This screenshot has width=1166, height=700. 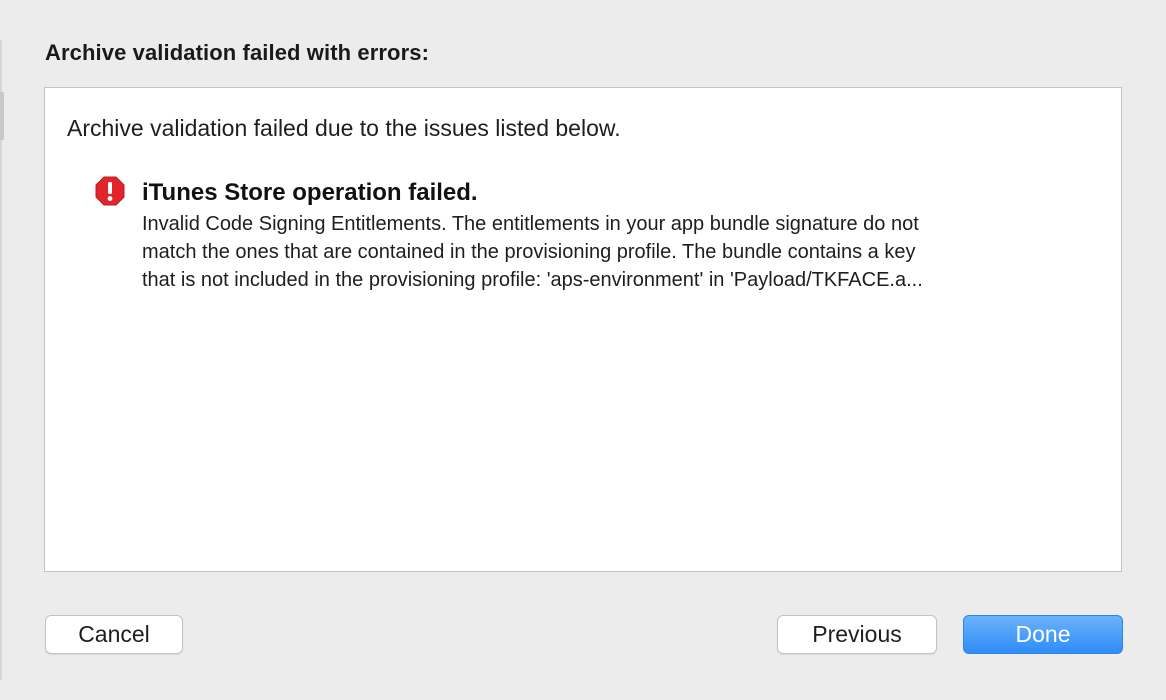 I want to click on issue-title: iTunes Store operation failed., so click(x=310, y=192).